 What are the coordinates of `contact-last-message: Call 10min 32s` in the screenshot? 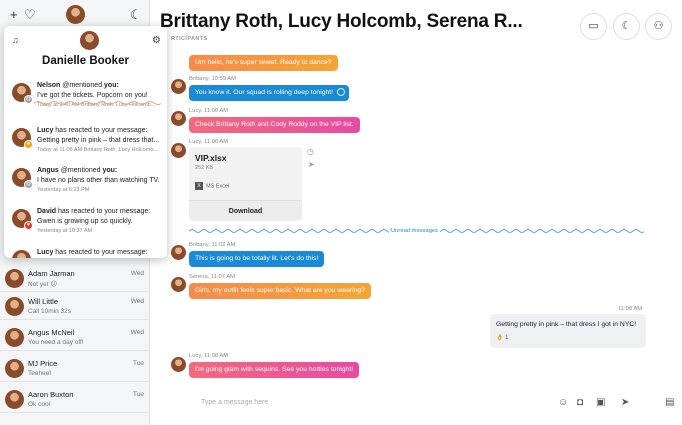 It's located at (49, 311).